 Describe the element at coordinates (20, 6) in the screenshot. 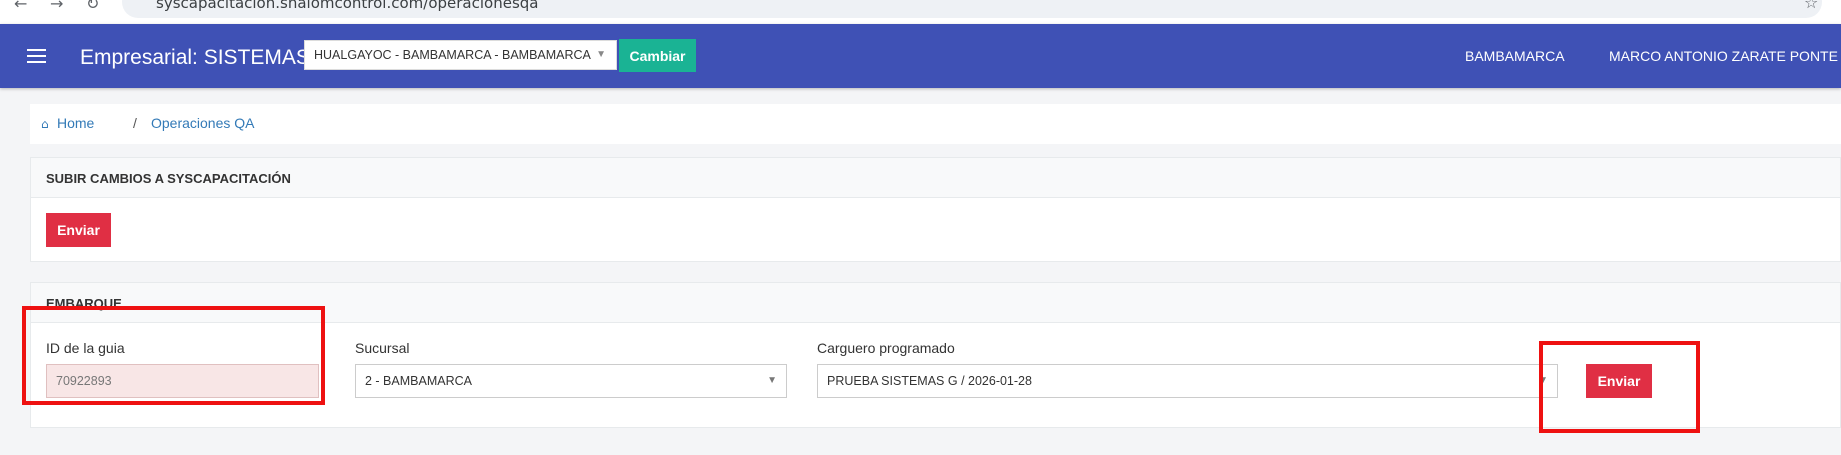

I see `back-arrow-icon: ←` at that location.